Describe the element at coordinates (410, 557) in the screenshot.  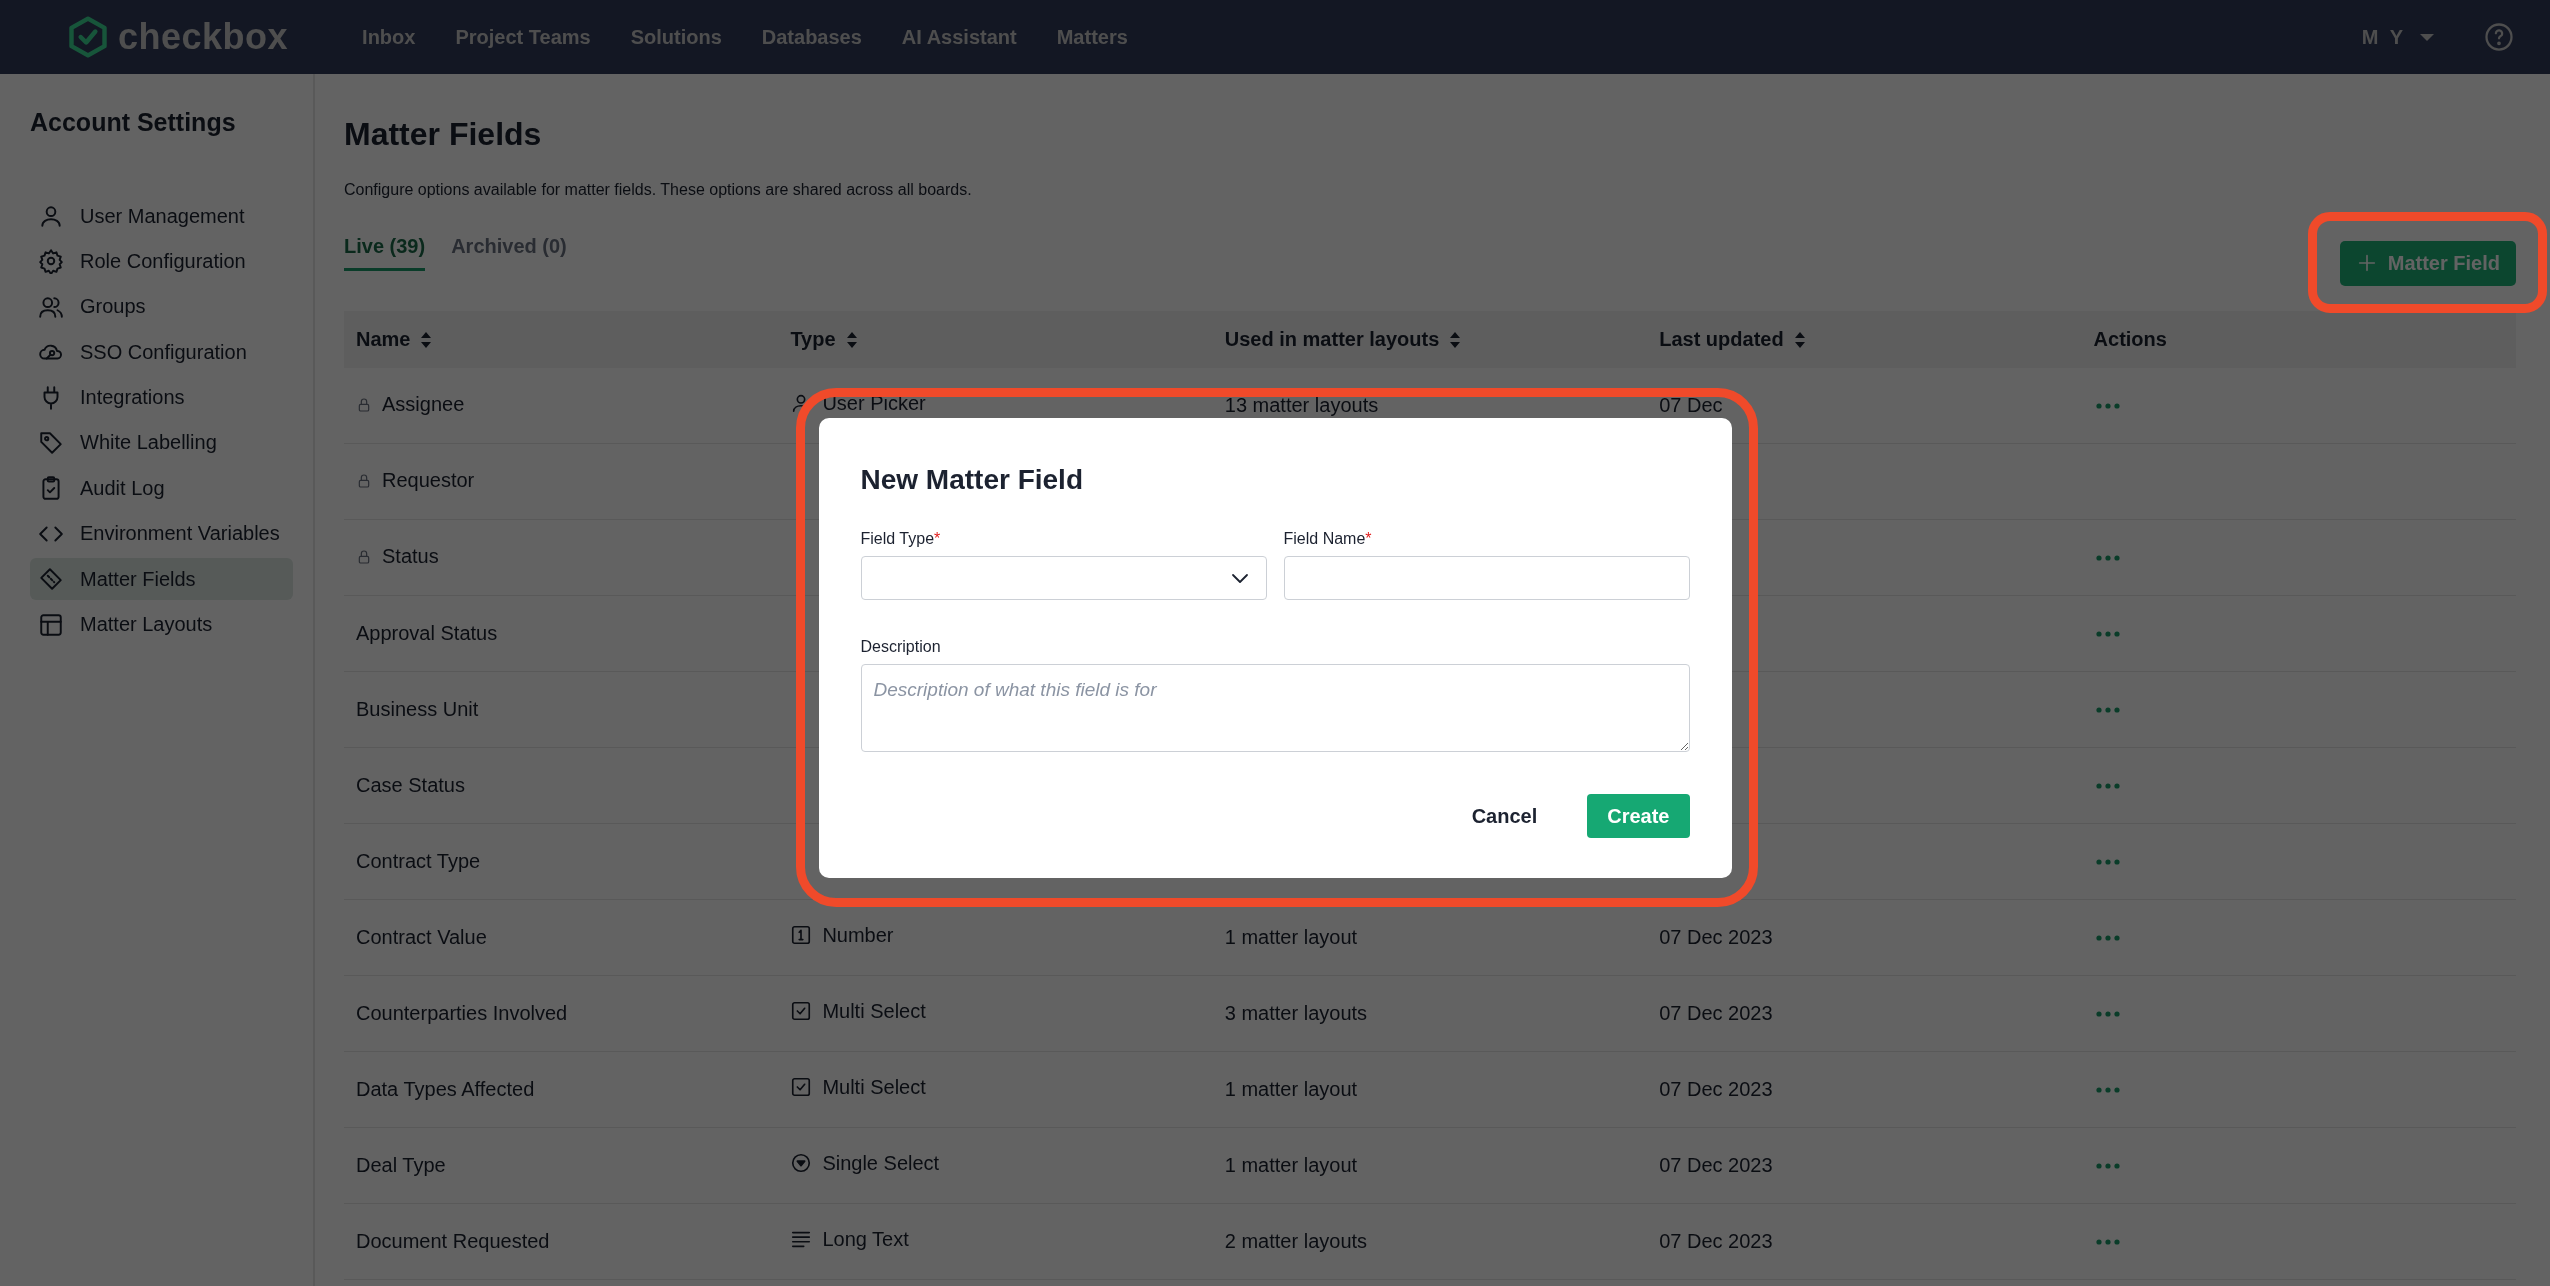
I see `table-cell: Status` at that location.